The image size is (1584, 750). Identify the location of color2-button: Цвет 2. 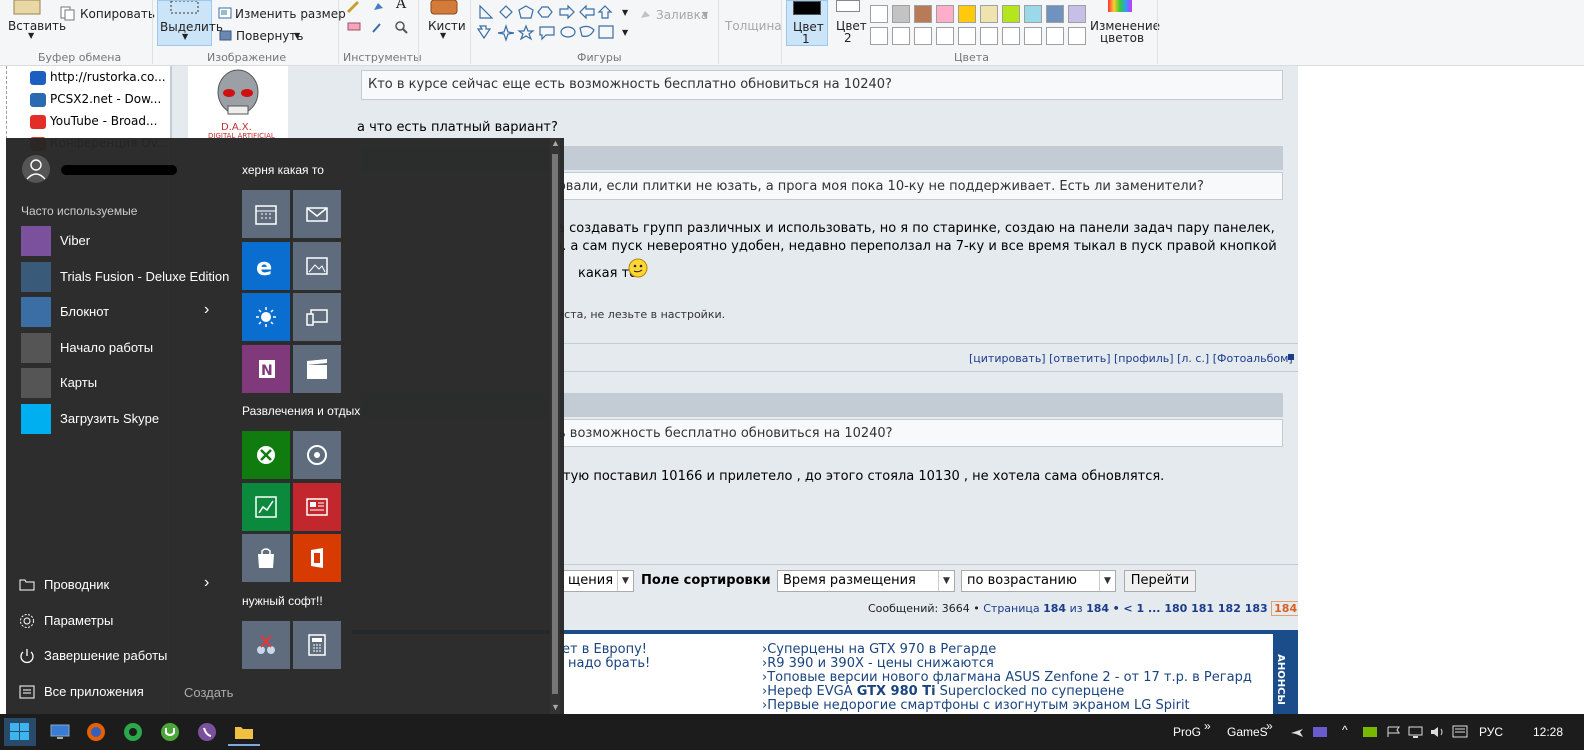
(849, 23).